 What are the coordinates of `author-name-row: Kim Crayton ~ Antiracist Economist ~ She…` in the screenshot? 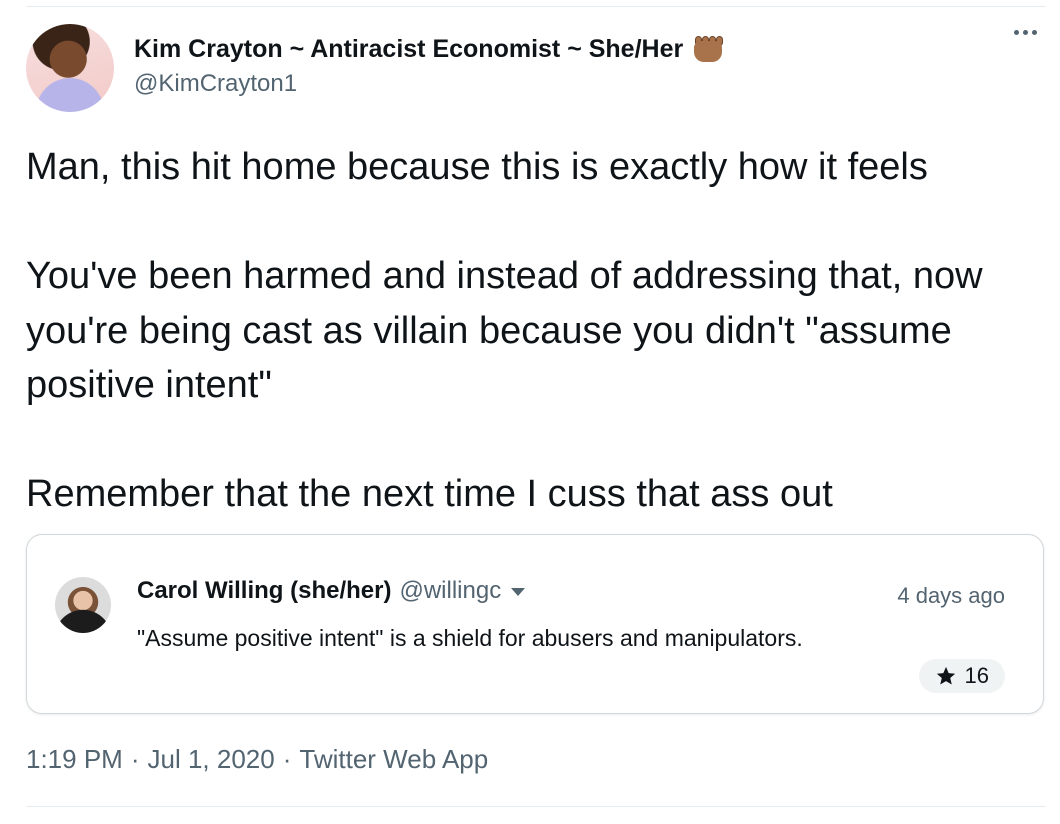 It's located at (429, 49).